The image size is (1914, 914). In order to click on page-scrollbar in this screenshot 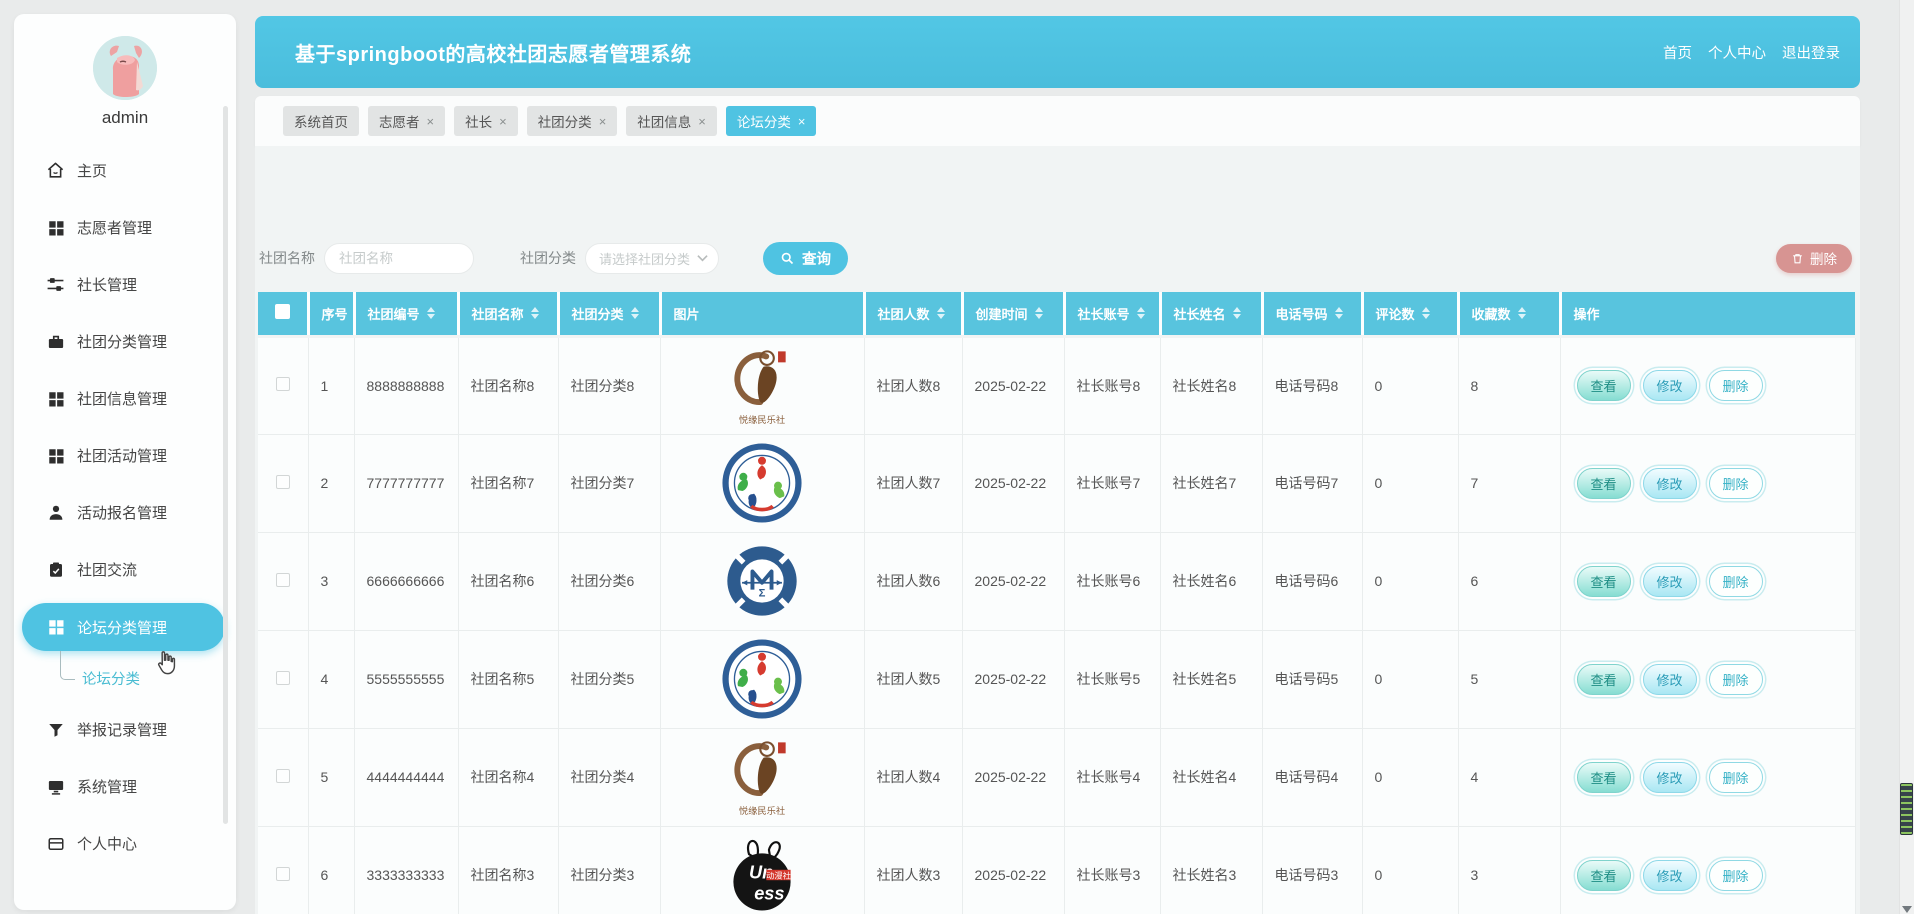, I will do `click(1906, 457)`.